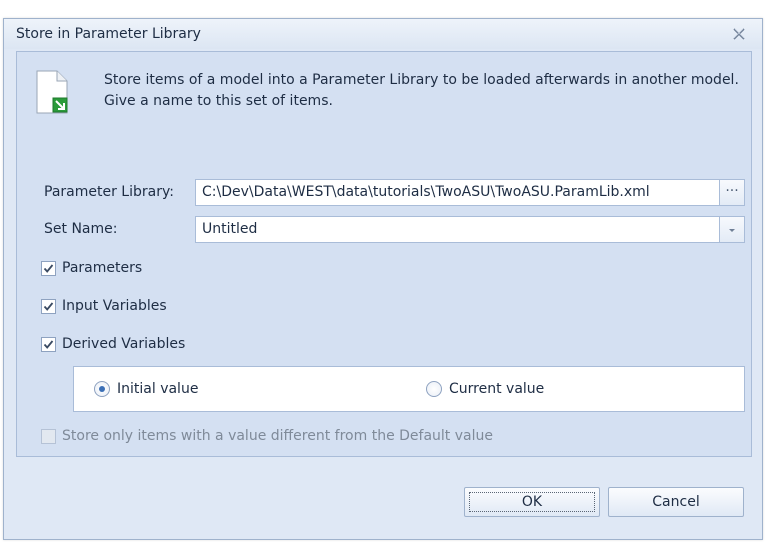 The image size is (768, 545). I want to click on derived-variables-label: Derived Variables, so click(124, 344).